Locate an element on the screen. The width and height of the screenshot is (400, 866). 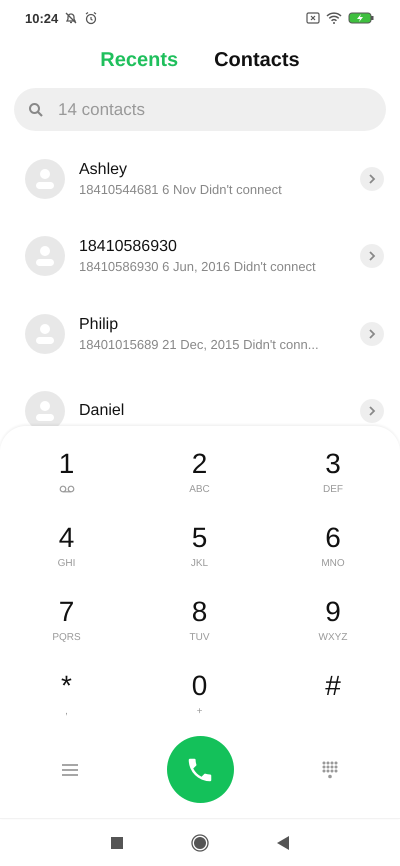
search-field: 14 contacts is located at coordinates (214, 109).